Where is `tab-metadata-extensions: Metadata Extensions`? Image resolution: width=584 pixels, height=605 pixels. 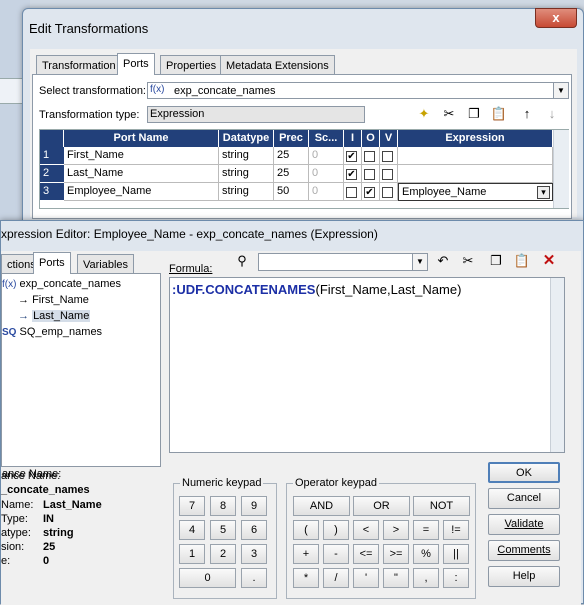 tab-metadata-extensions: Metadata Extensions is located at coordinates (277, 65).